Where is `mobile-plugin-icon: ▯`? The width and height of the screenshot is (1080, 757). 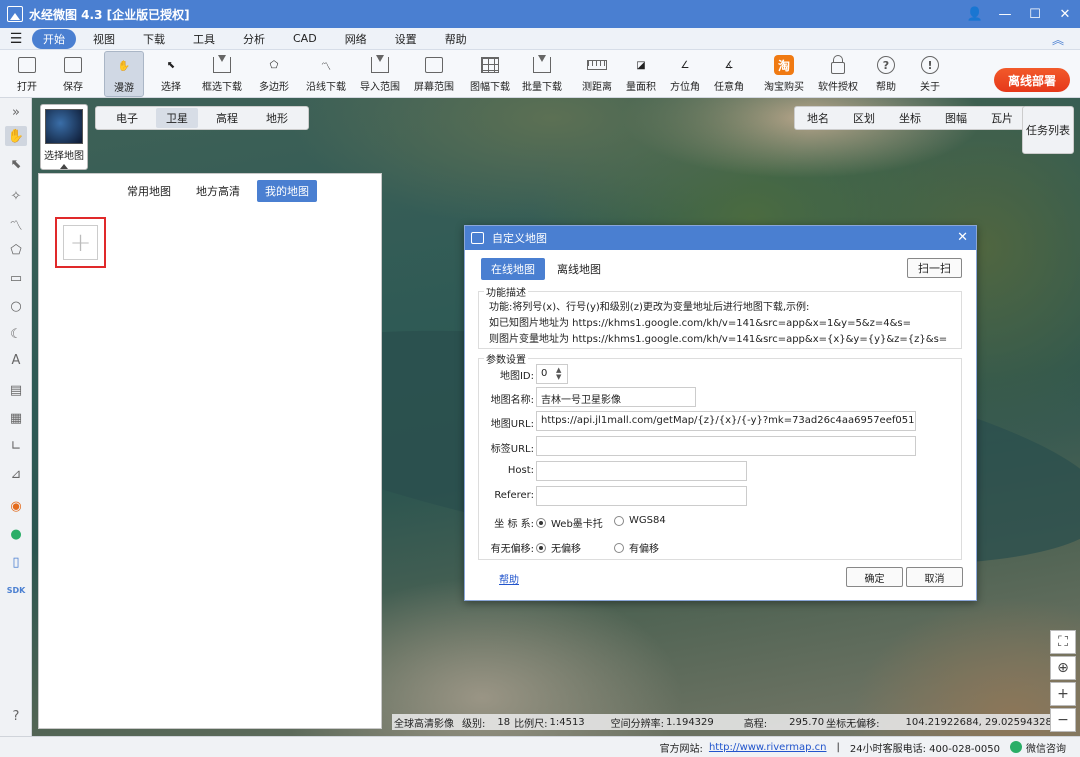 mobile-plugin-icon: ▯ is located at coordinates (16, 562).